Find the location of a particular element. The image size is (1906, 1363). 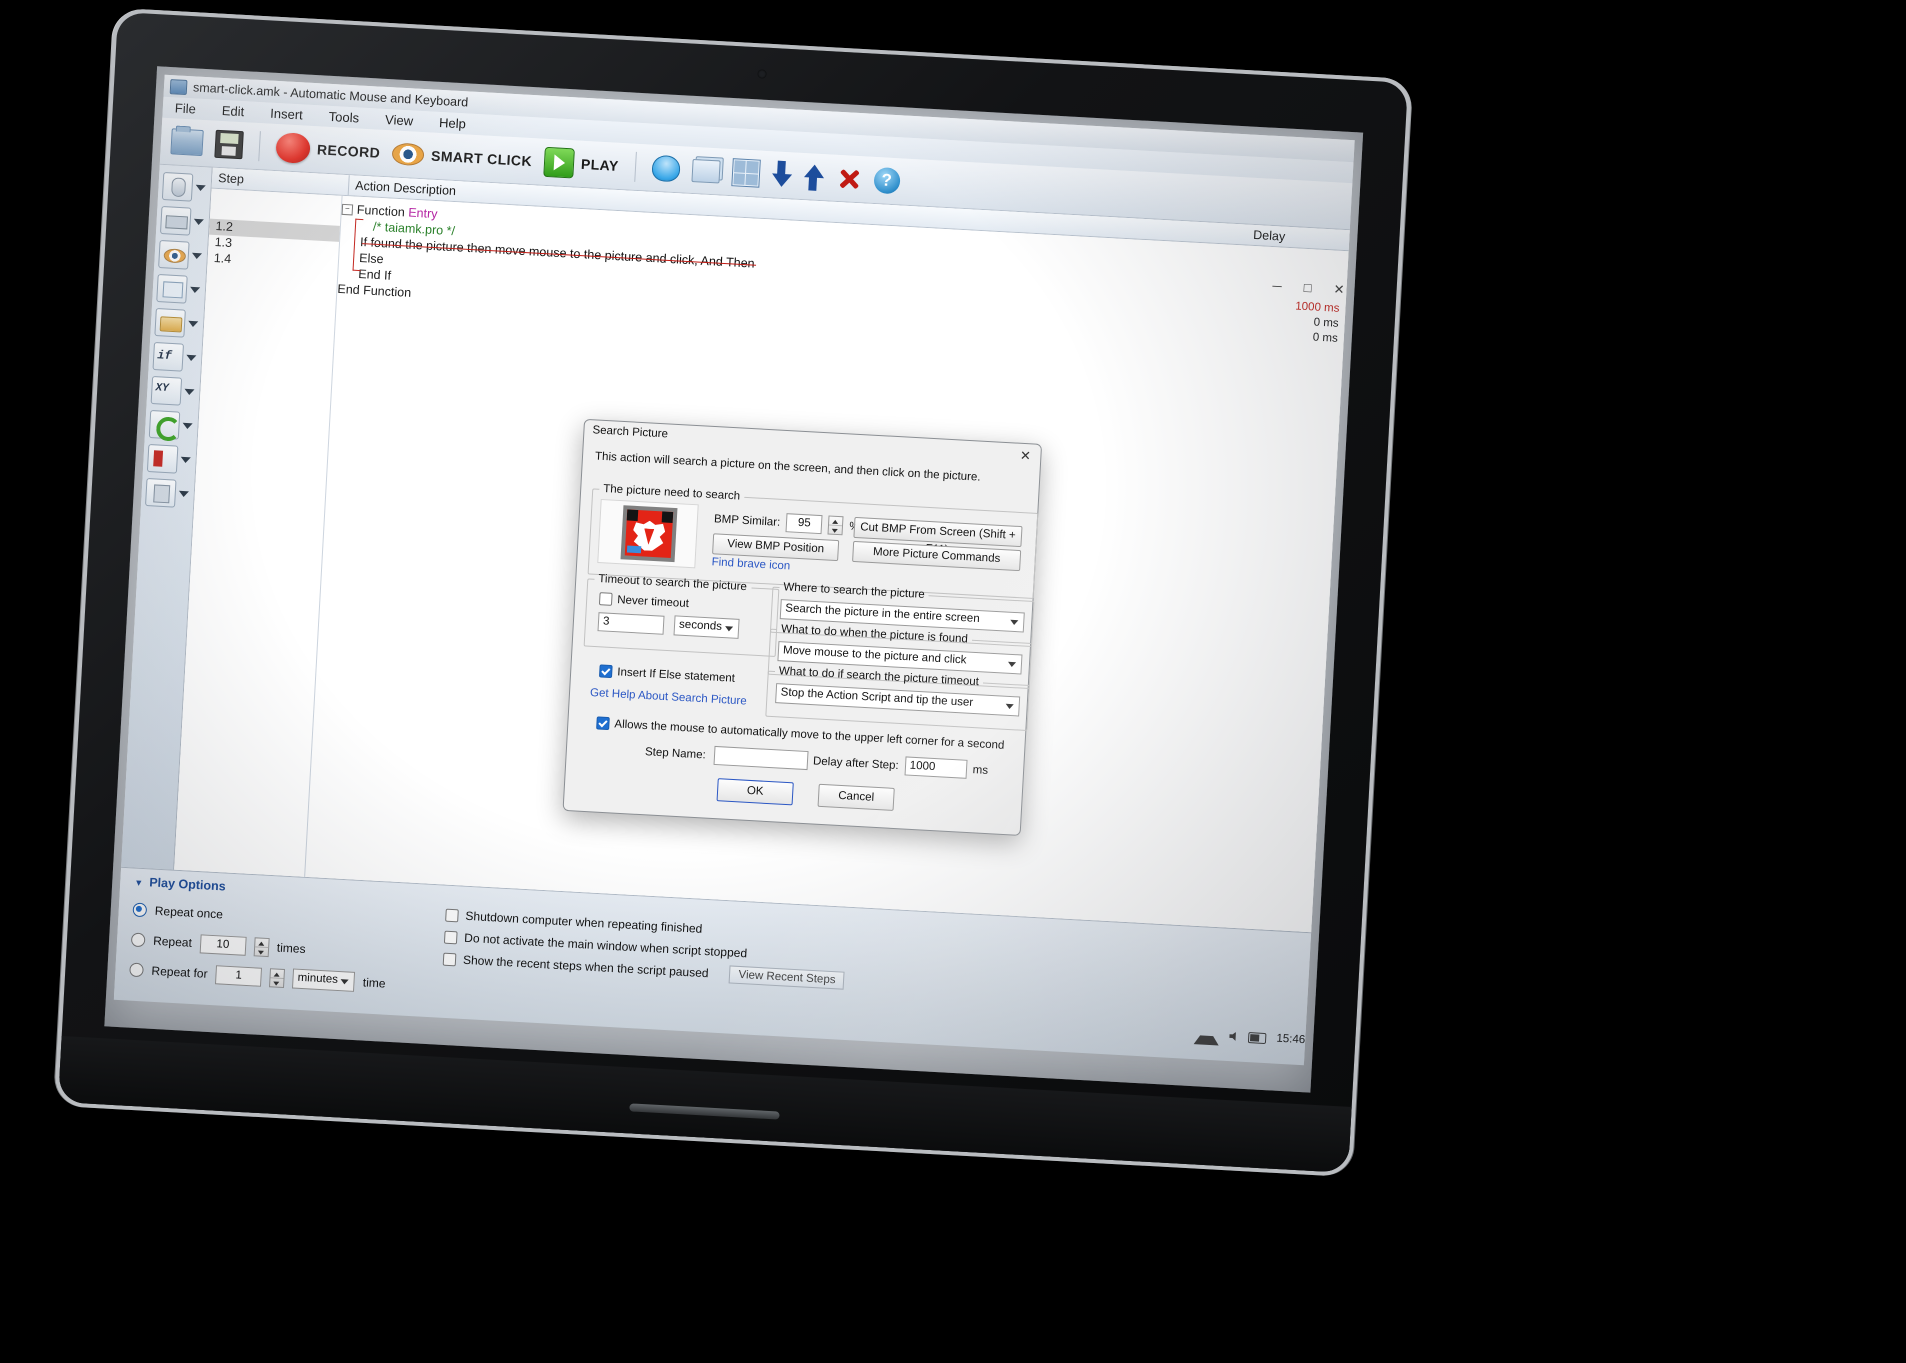

collapse-expander-icon: − is located at coordinates (347, 210).